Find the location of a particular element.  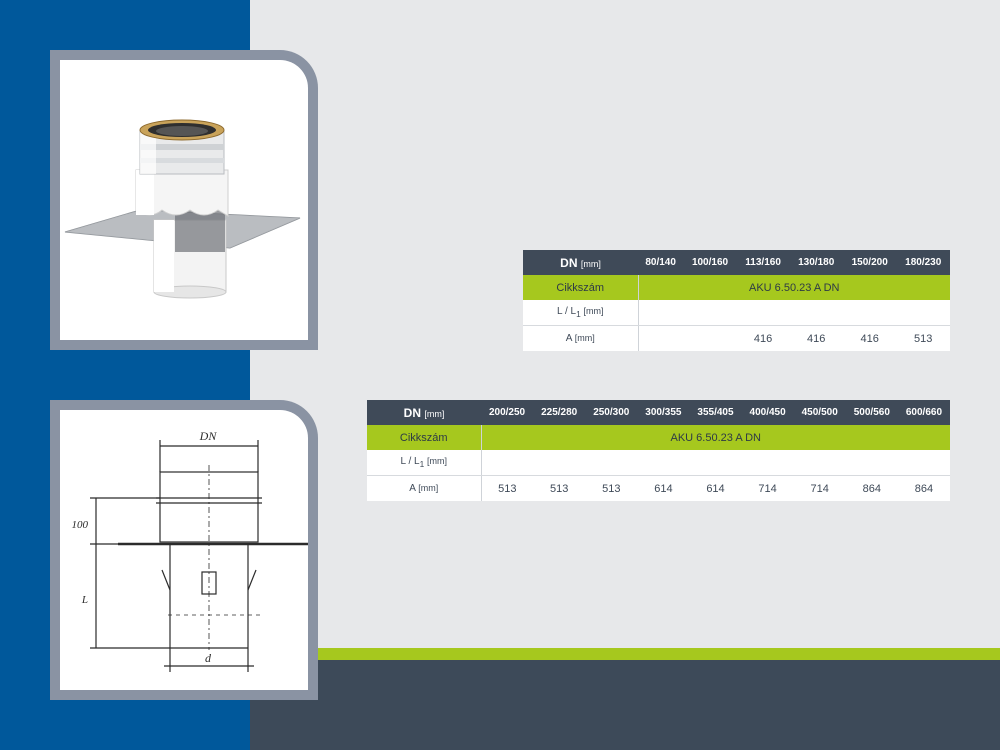

dim-label-100: 100 is located at coordinates (80, 525).